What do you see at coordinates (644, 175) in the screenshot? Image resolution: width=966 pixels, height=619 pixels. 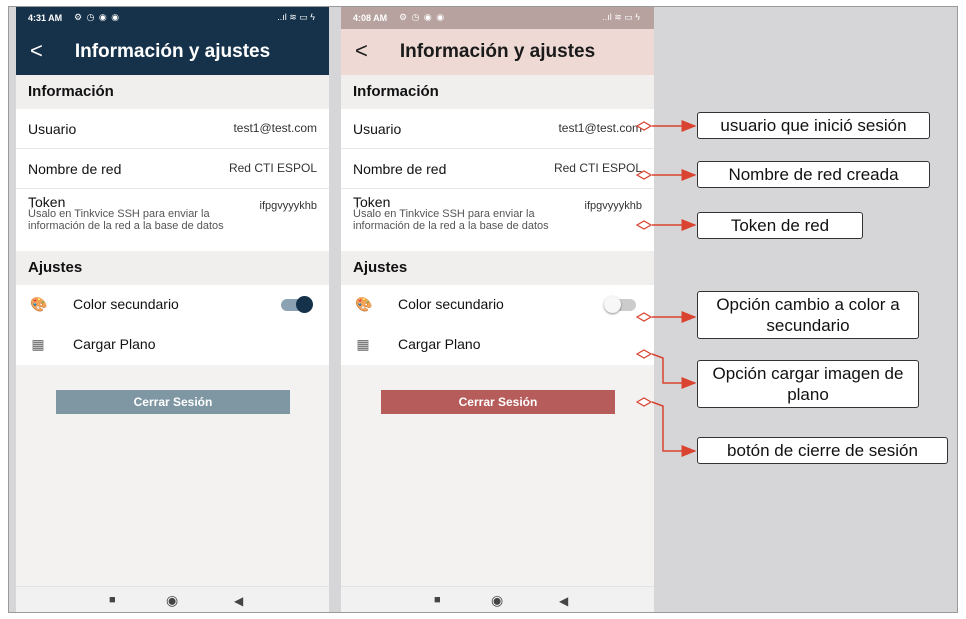 I see `diamond-network` at bounding box center [644, 175].